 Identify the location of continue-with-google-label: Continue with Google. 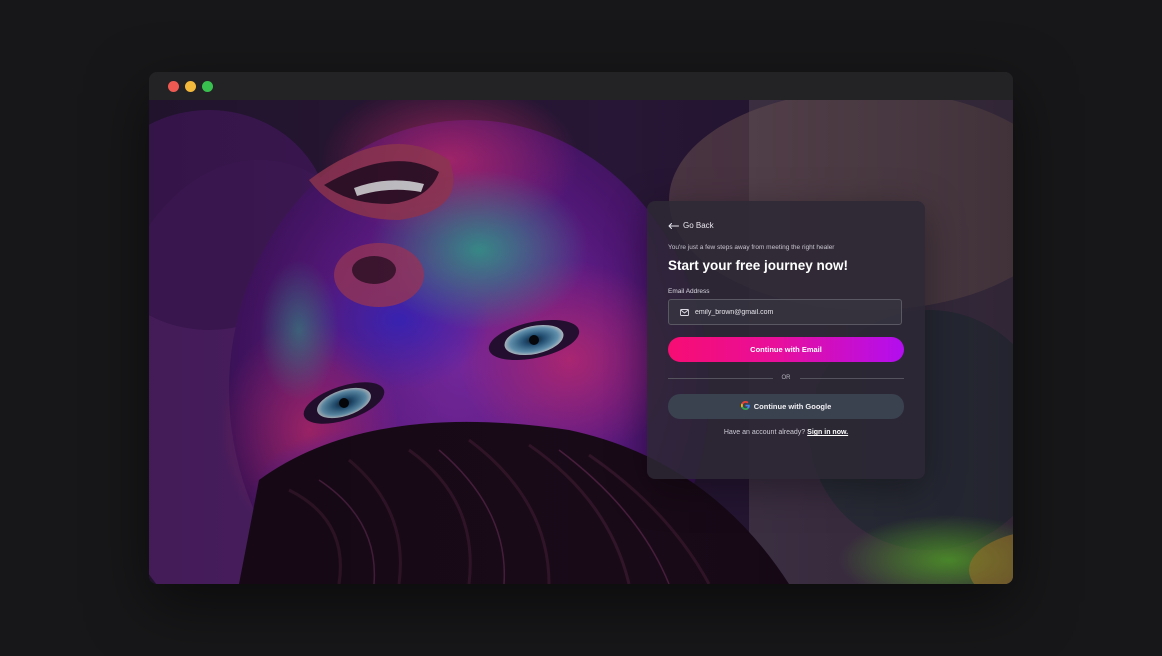
(792, 406).